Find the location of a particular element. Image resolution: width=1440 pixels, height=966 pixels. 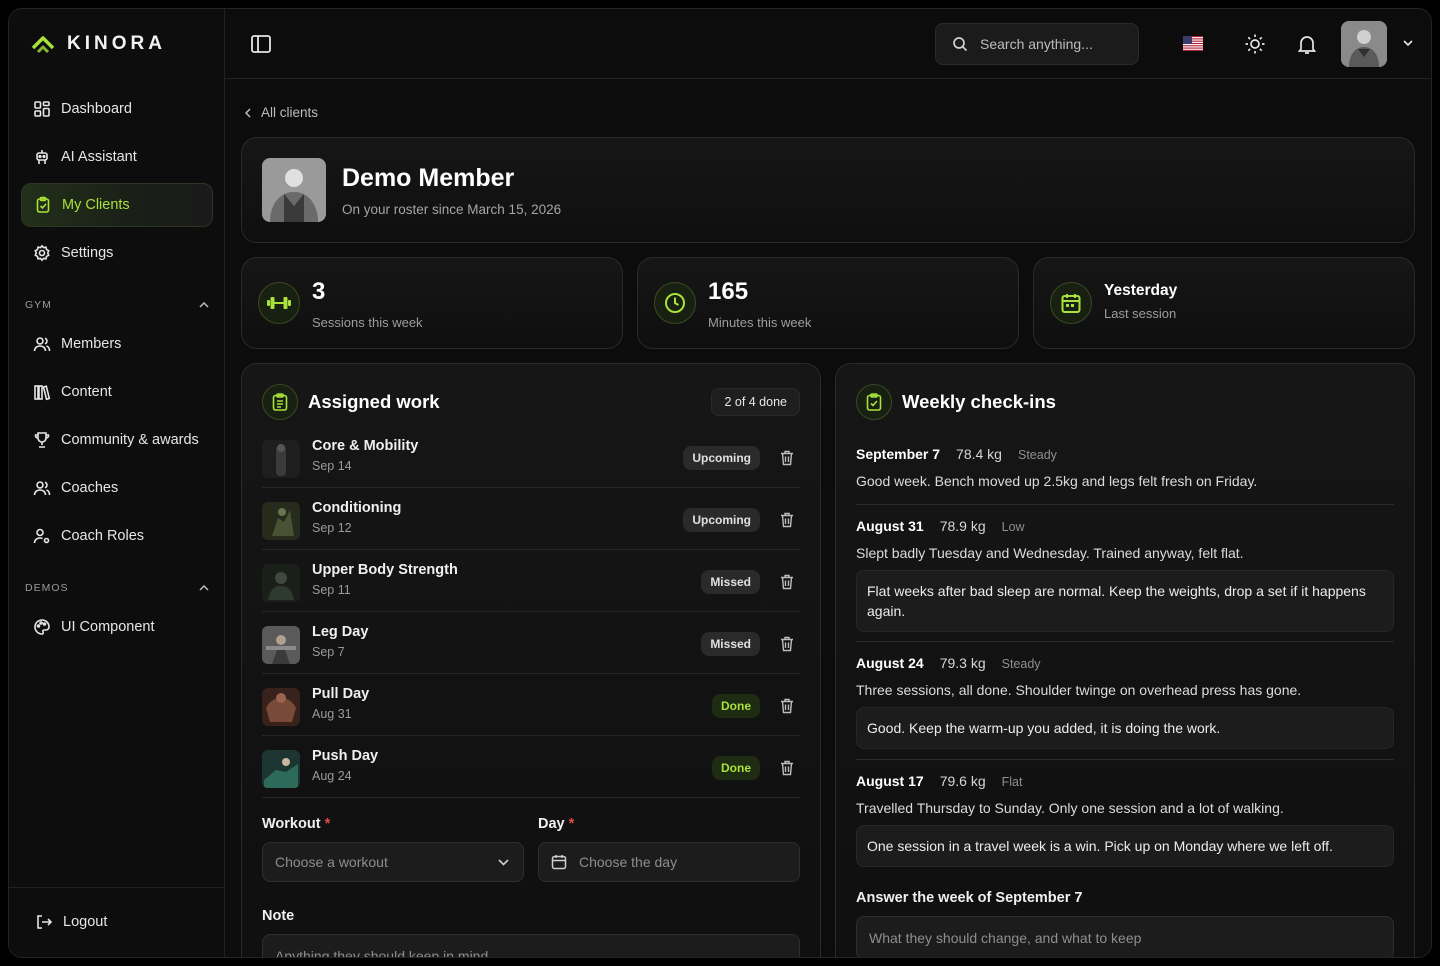

sidebar-item-label: Members is located at coordinates (91, 344).